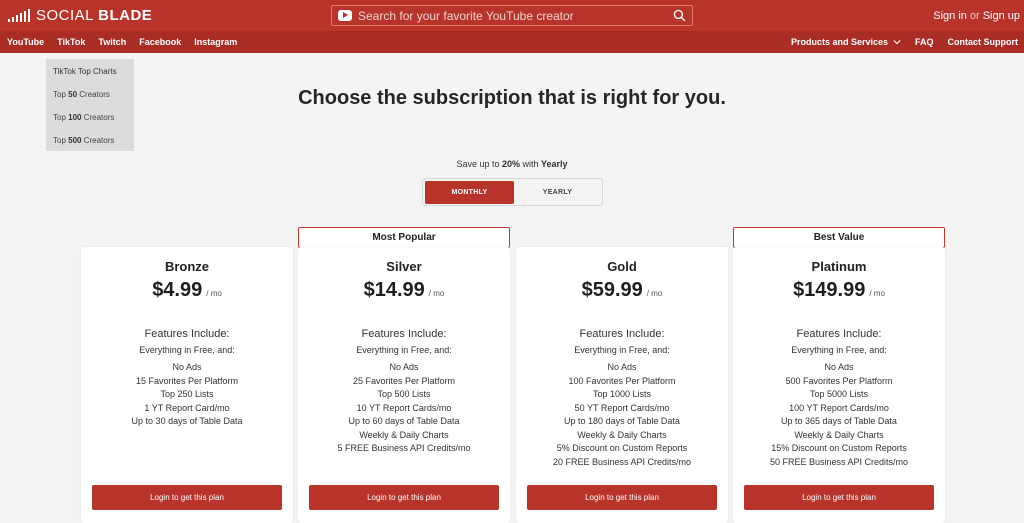 The image size is (1024, 523). Describe the element at coordinates (512, 164) in the screenshot. I see `yearly-savings-note: Save up to 20% with Yearly` at that location.